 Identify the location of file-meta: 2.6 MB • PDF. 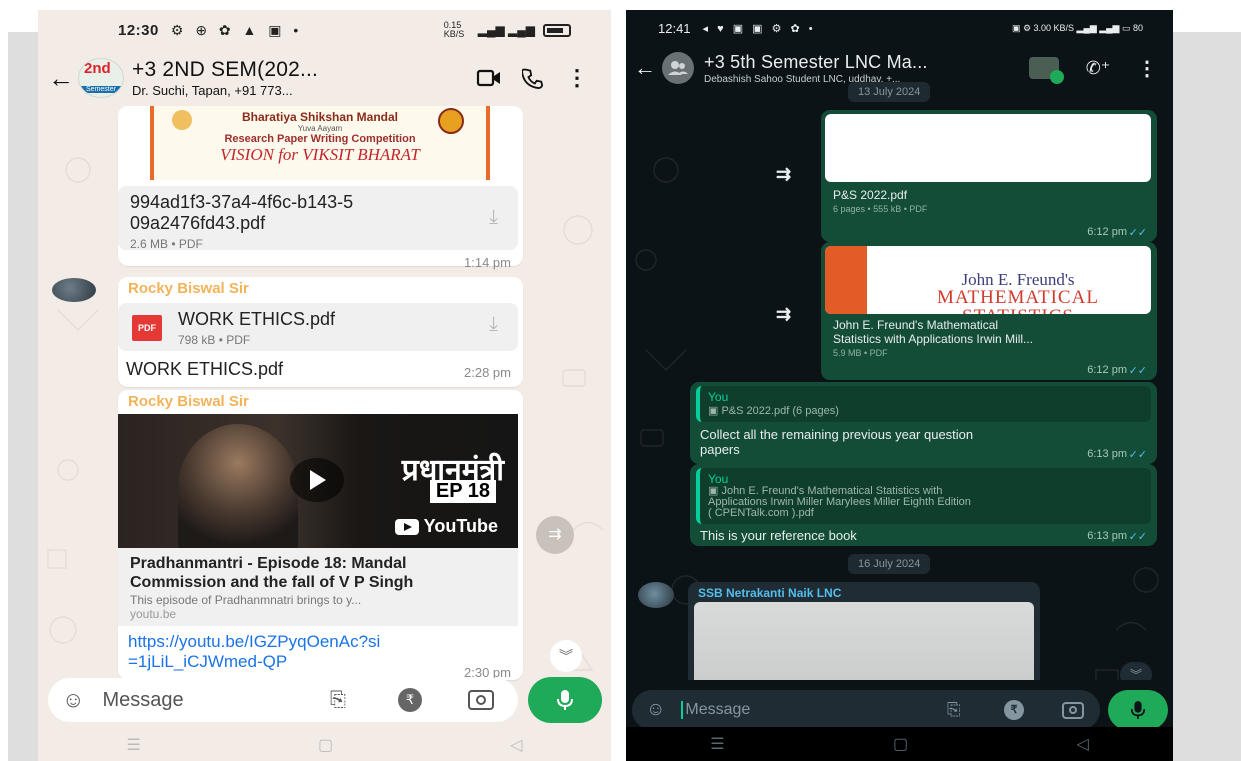
(166, 244).